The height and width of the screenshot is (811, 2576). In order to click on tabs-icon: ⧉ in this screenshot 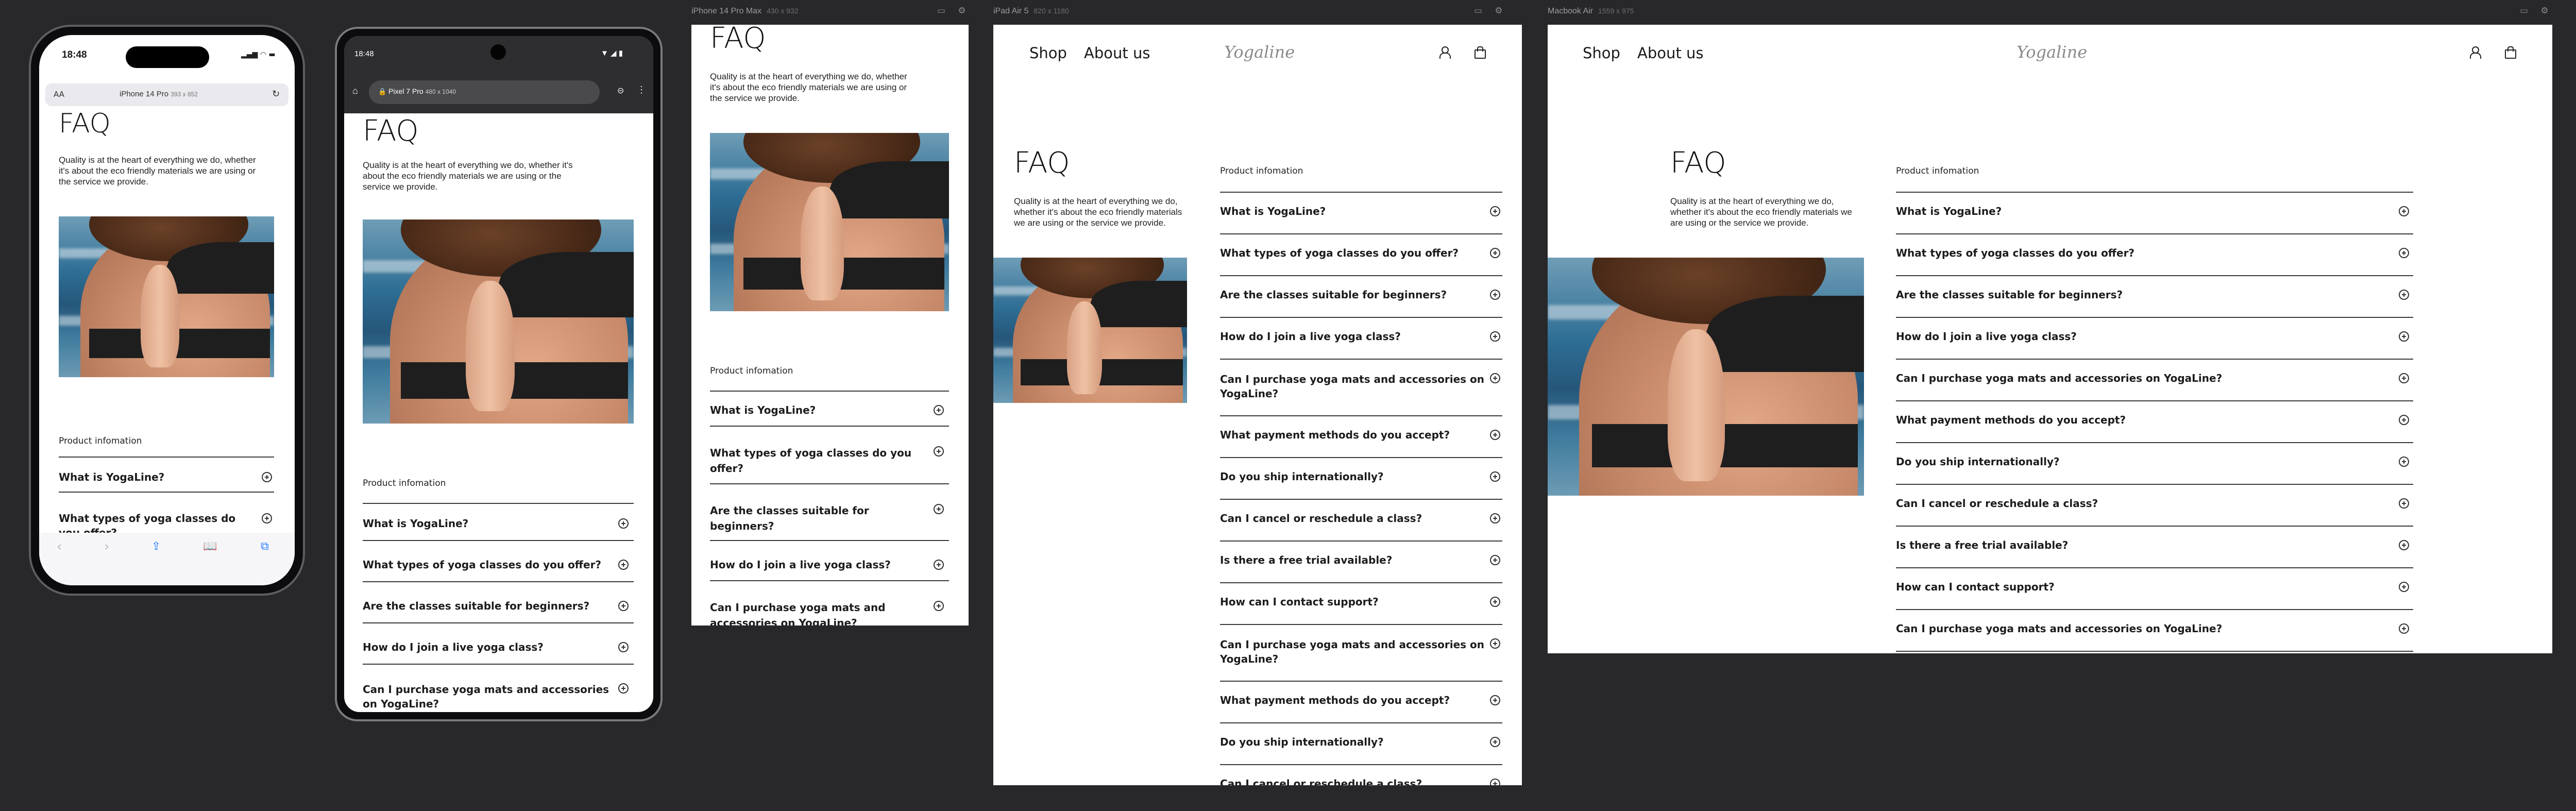, I will do `click(265, 547)`.